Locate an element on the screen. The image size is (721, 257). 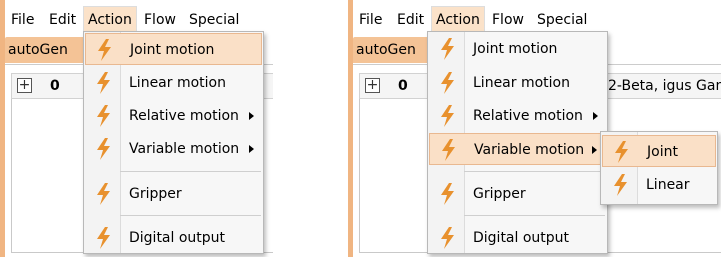
submenu-item-label: Joint is located at coordinates (662, 152).